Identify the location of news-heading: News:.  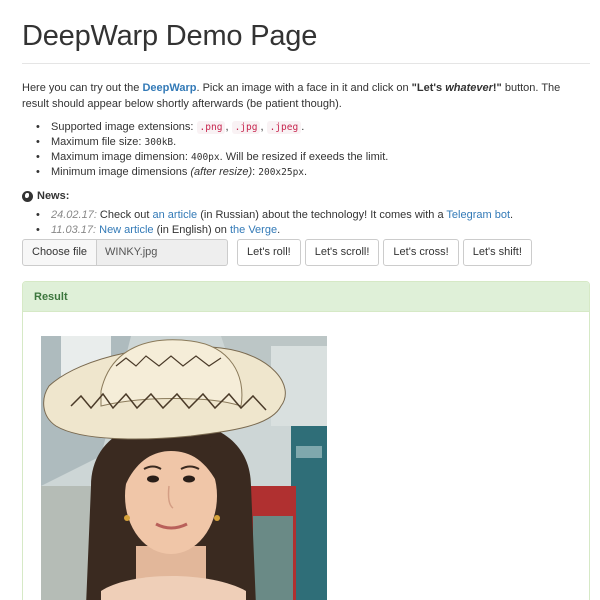
(306, 196).